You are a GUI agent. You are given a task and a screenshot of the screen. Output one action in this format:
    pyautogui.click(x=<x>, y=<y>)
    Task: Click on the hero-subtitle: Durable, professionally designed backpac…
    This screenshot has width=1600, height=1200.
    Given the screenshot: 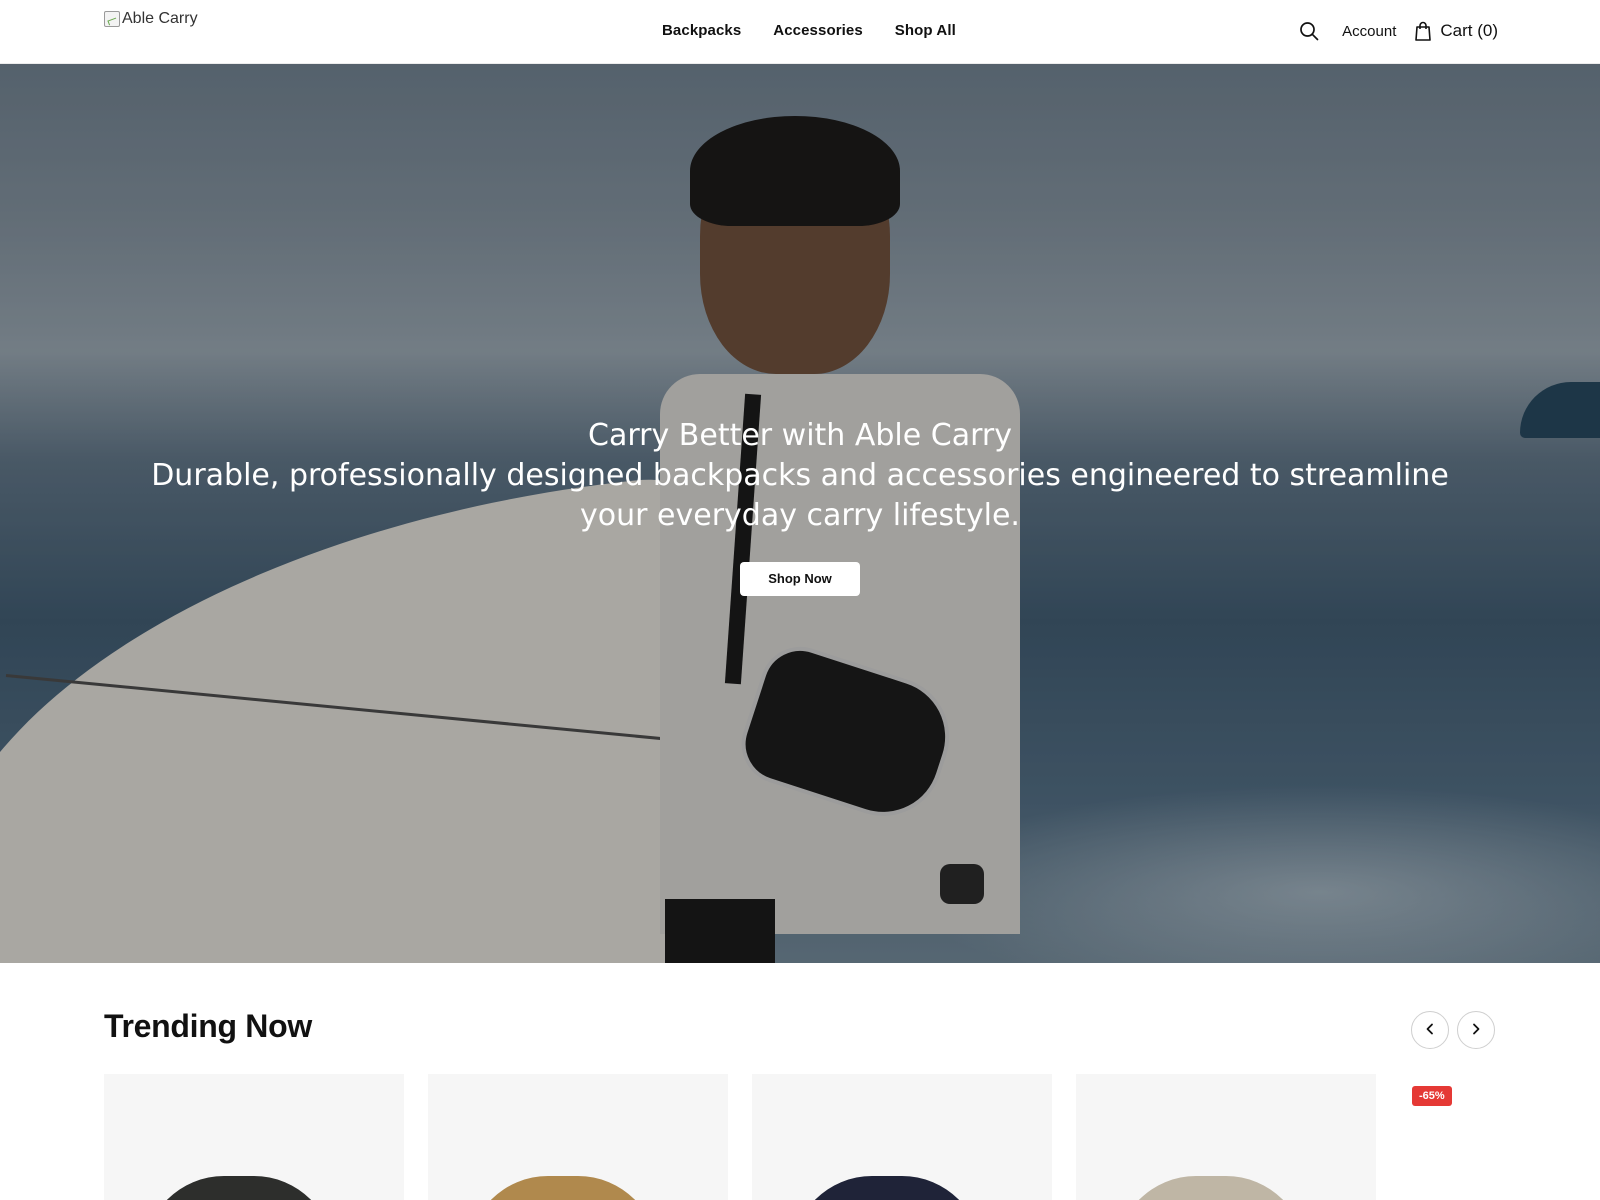 What is the action you would take?
    pyautogui.click(x=800, y=495)
    